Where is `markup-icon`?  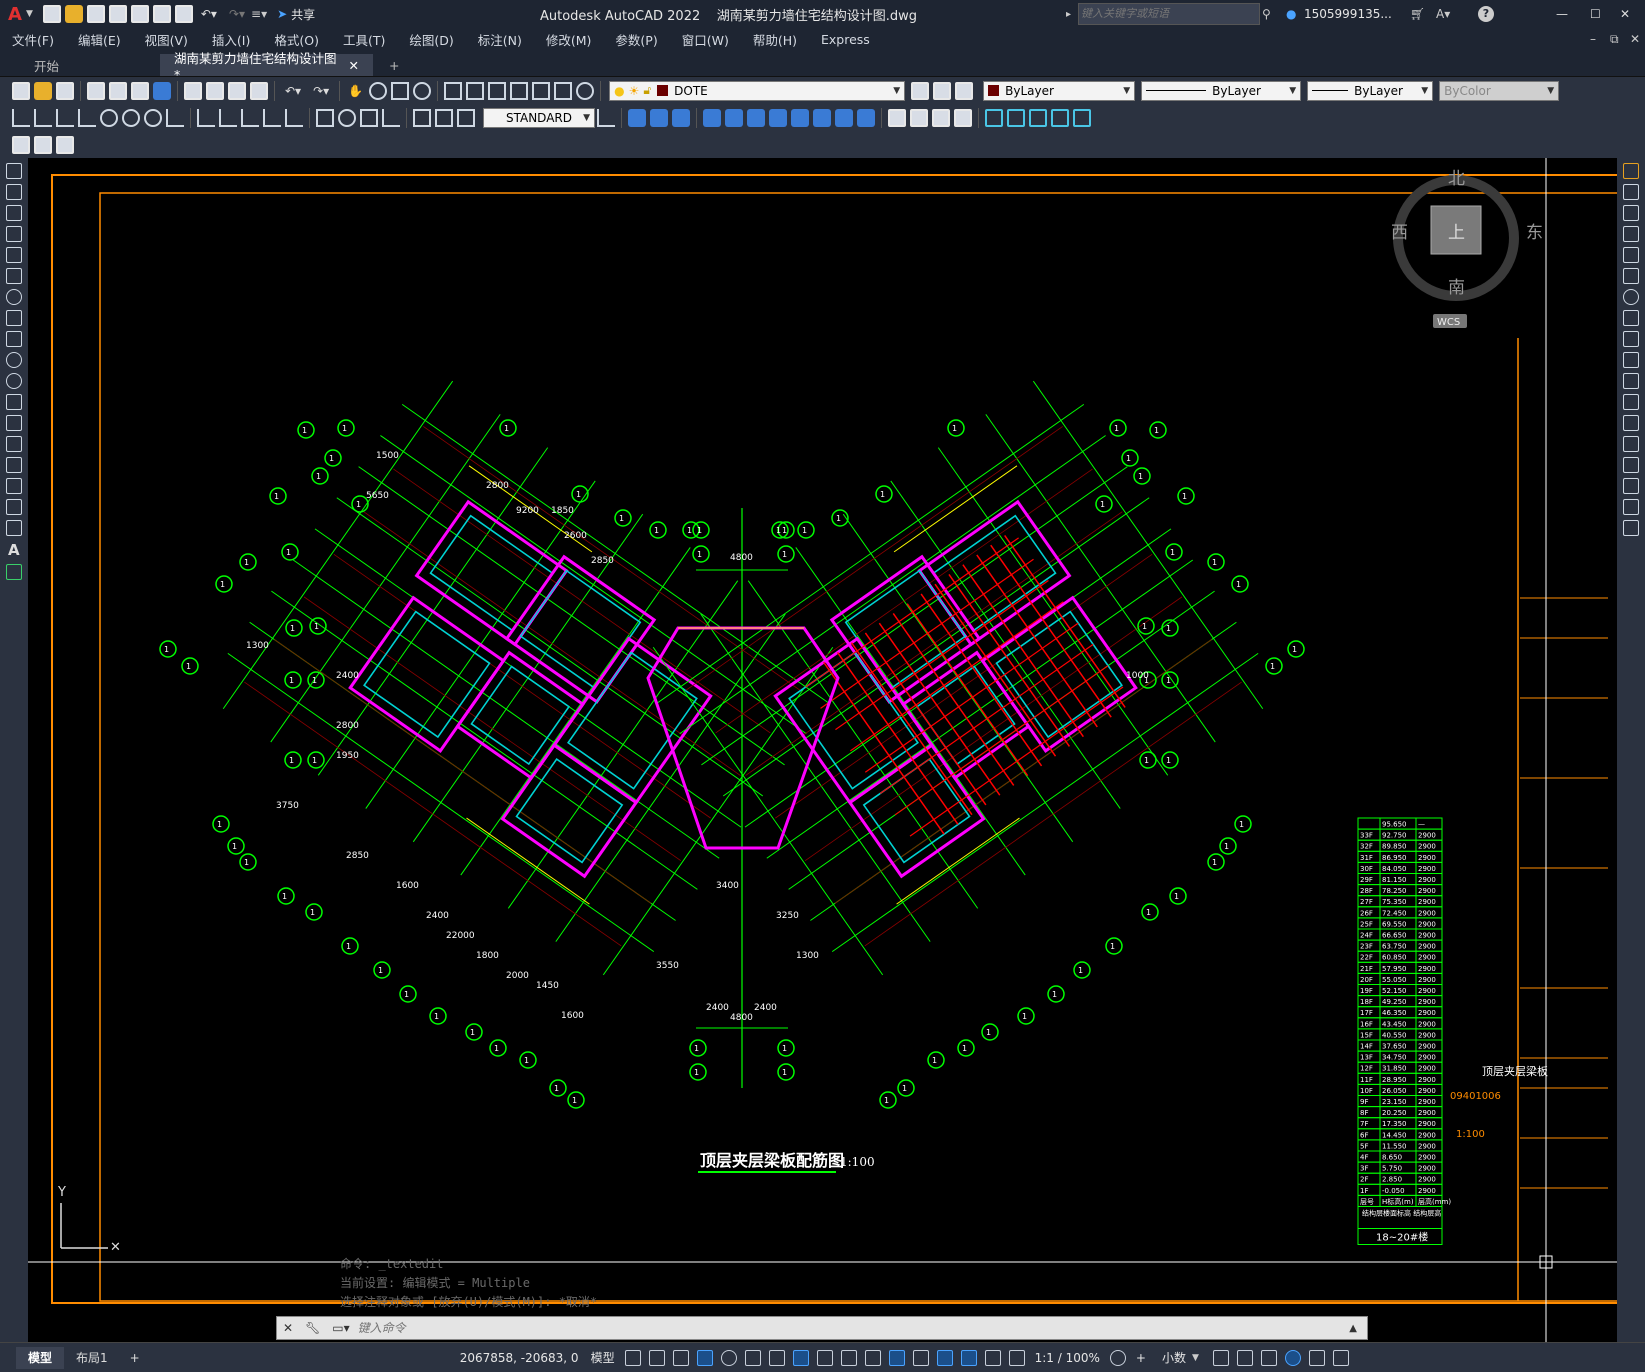
markup-icon is located at coordinates (541, 90).